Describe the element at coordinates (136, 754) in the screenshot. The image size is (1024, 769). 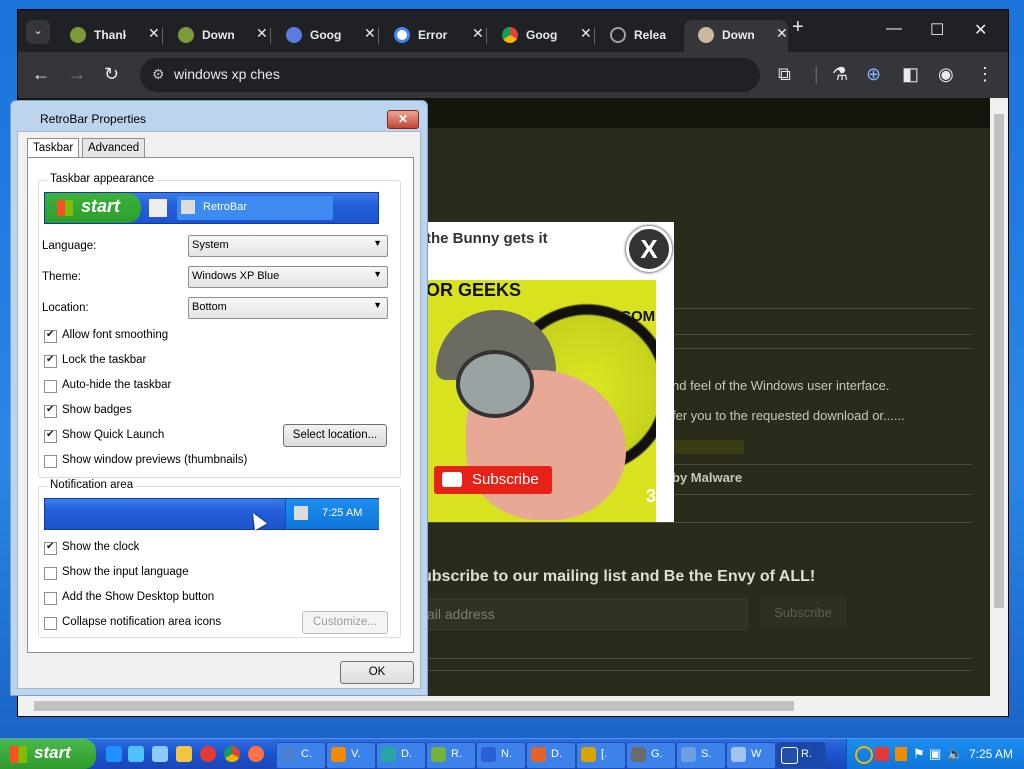
I see `messenger-icon` at that location.